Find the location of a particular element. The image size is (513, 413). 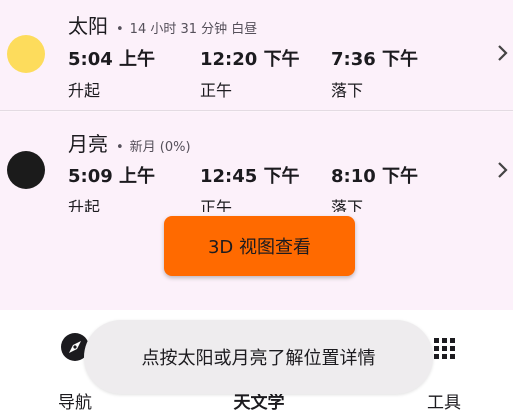

moonrise-time: 5:09 上午 is located at coordinates (112, 176).